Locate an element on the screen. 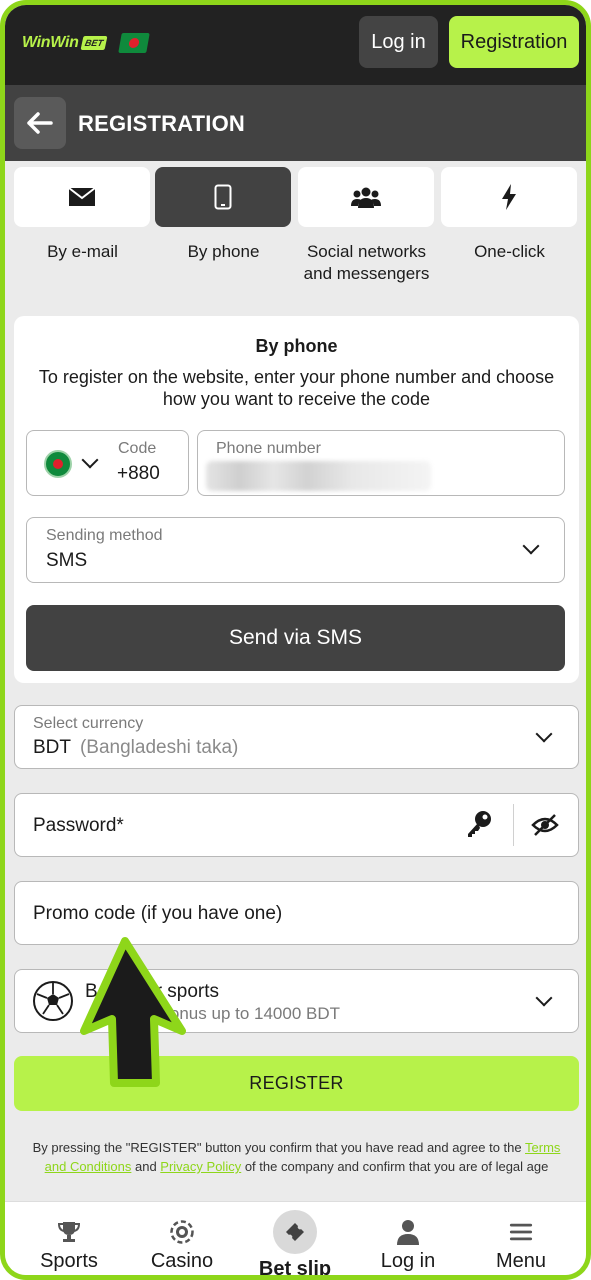 The width and height of the screenshot is (591, 1280). nav-casino-label: Casino is located at coordinates (182, 1261).